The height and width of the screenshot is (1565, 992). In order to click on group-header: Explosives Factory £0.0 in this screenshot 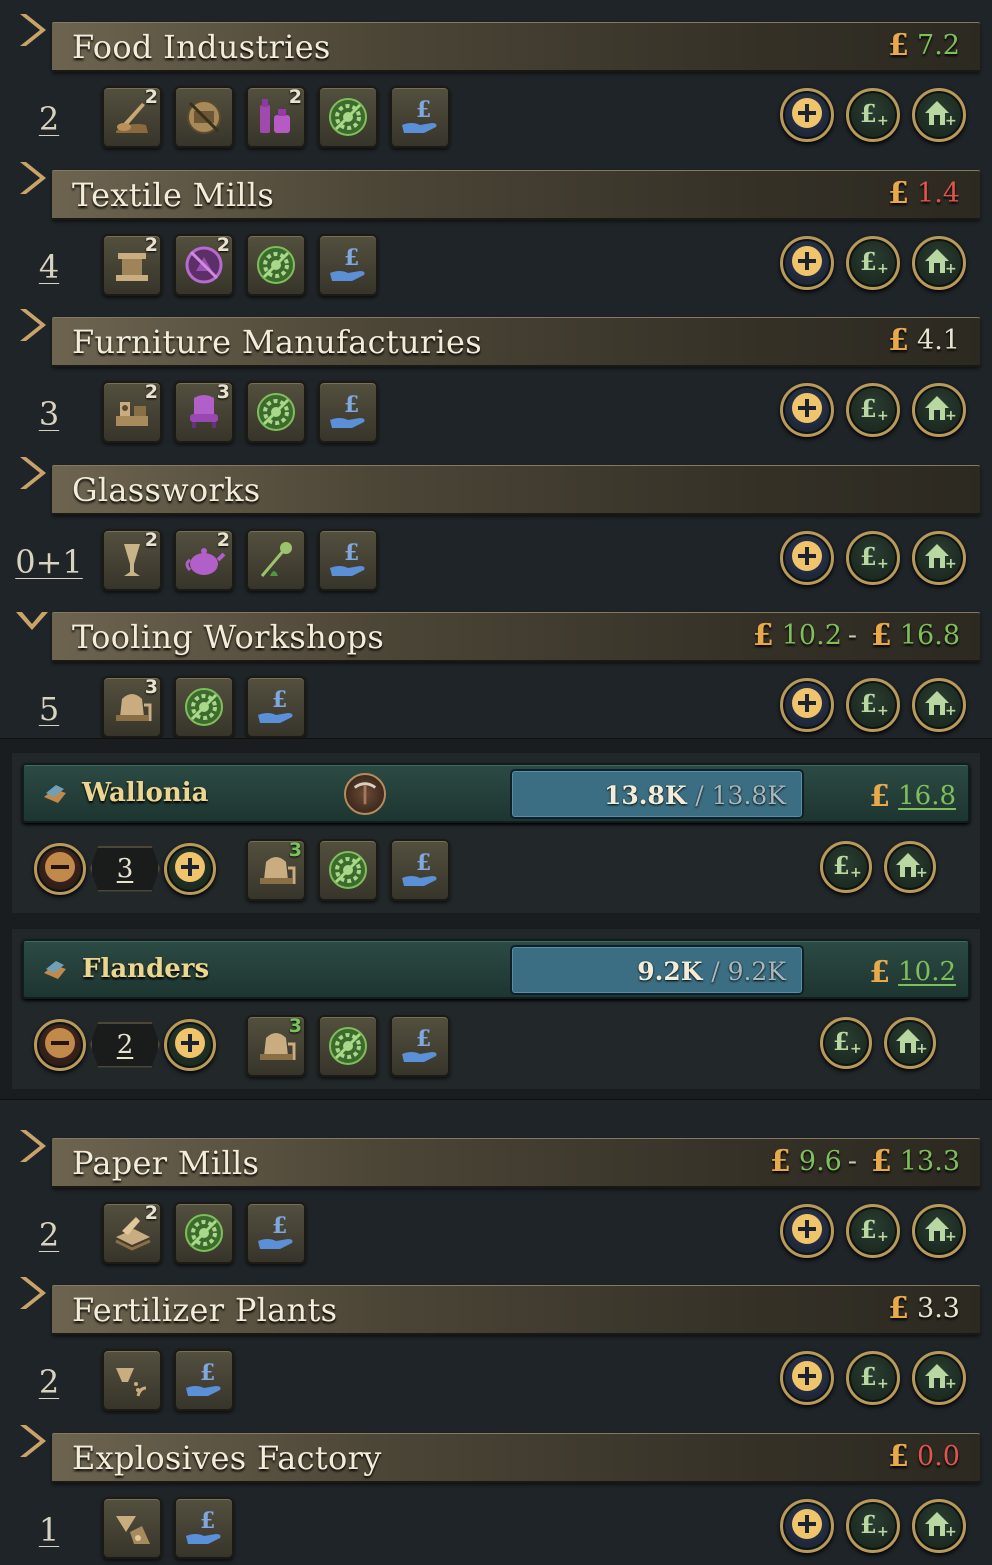, I will do `click(496, 1447)`.